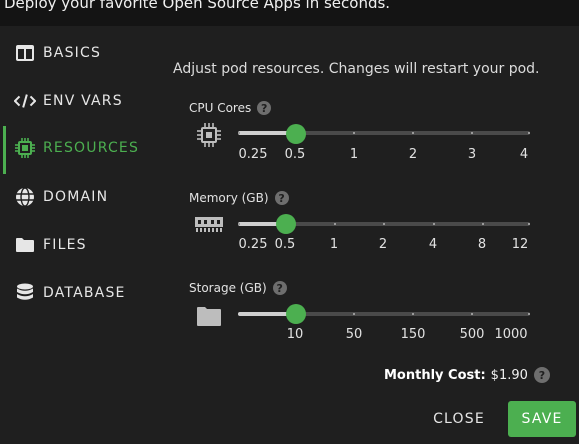 Image resolution: width=579 pixels, height=444 pixels. Describe the element at coordinates (72, 53) in the screenshot. I see `sidebar-item-label: BASICS` at that location.